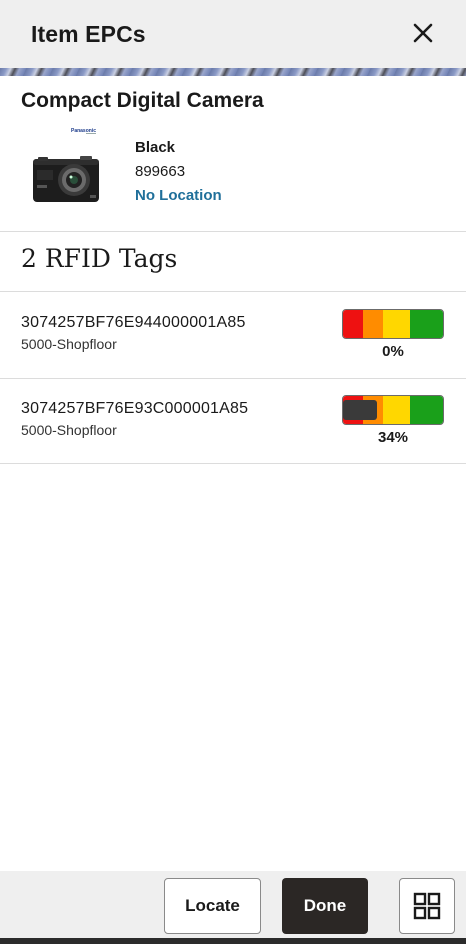  I want to click on grid-menu-button, so click(427, 906).